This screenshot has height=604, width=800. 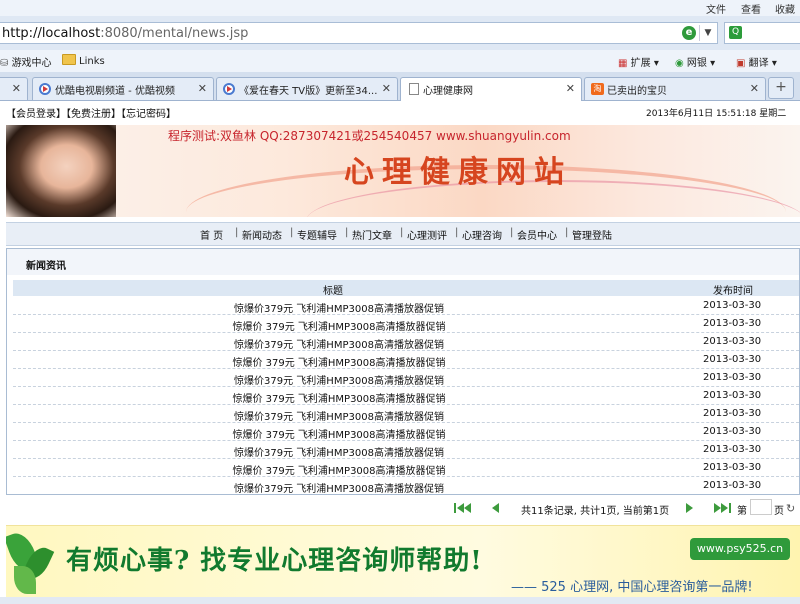 What do you see at coordinates (597, 89) in the screenshot?
I see `taobao-icon: 淘` at bounding box center [597, 89].